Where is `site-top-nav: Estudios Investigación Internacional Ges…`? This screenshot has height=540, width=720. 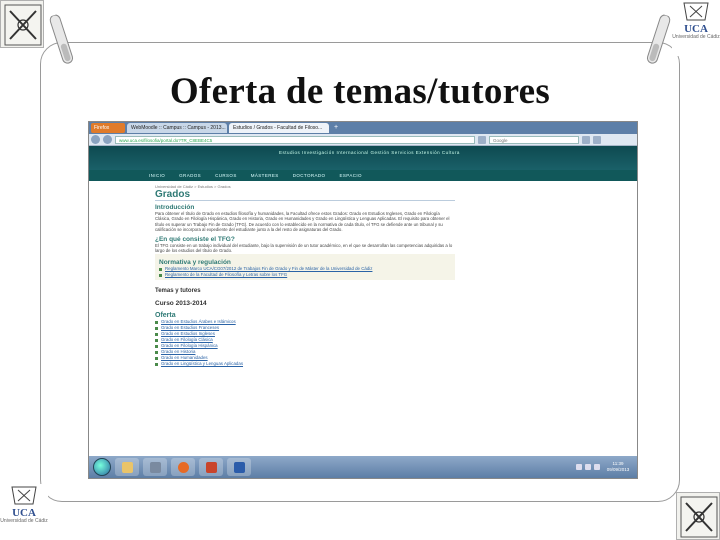 site-top-nav: Estudios Investigación Internacional Ges… is located at coordinates (369, 152).